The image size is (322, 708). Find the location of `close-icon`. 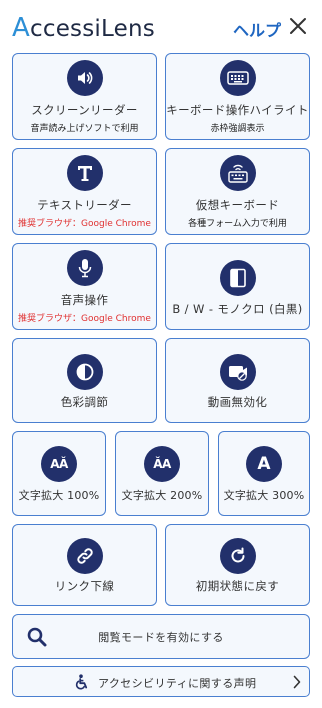

close-icon is located at coordinates (298, 26).